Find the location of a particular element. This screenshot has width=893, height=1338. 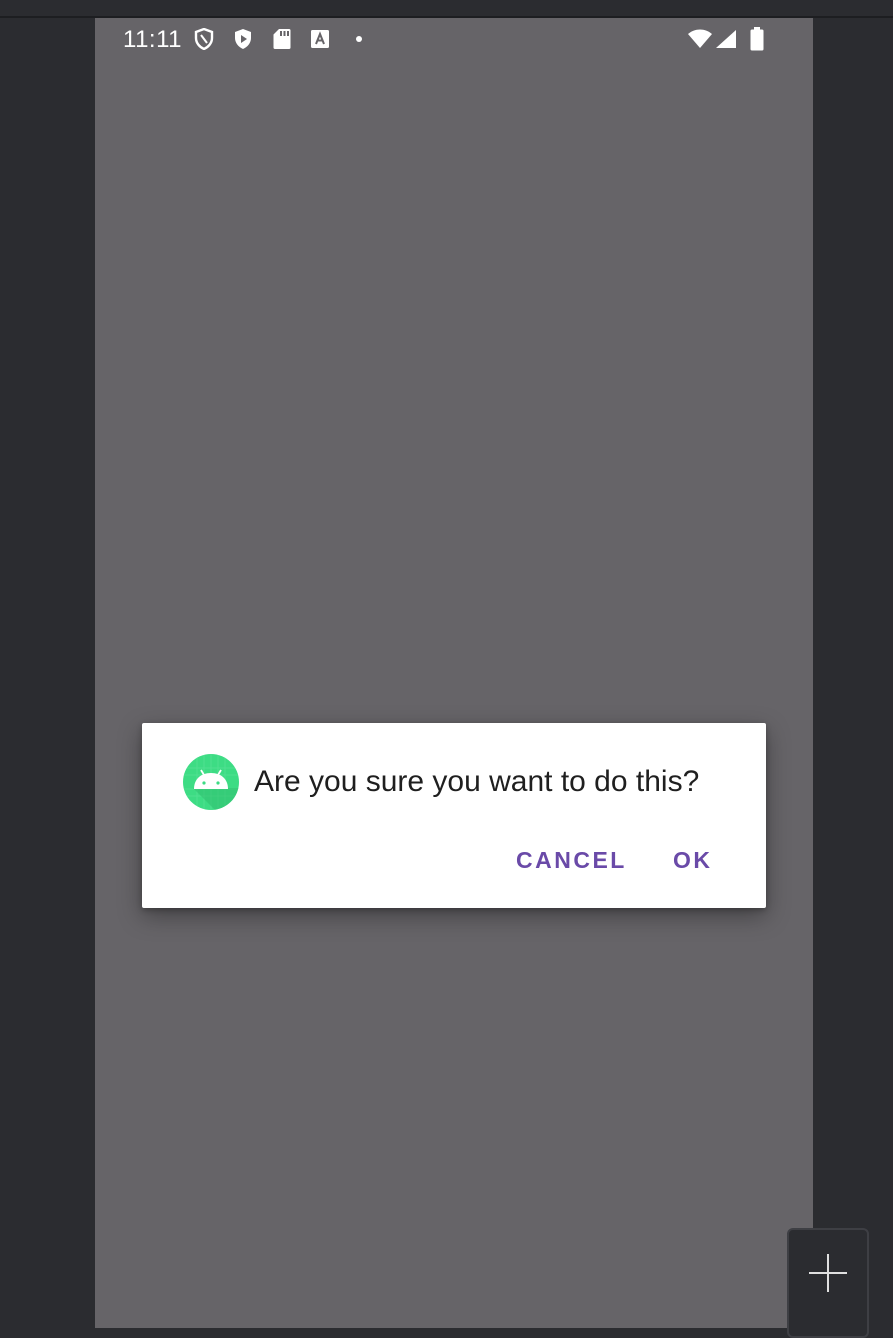

add-button is located at coordinates (828, 1283).